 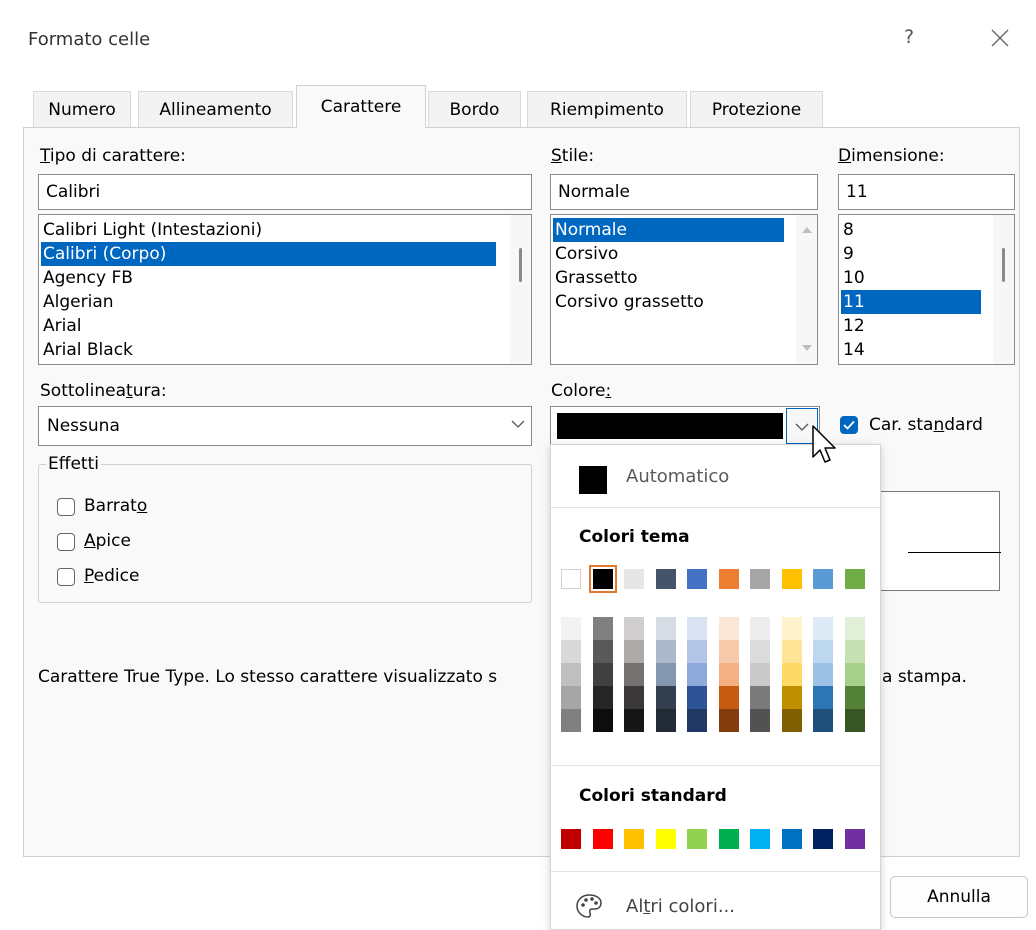 What do you see at coordinates (853, 278) in the screenshot?
I see `list-item: 10` at bounding box center [853, 278].